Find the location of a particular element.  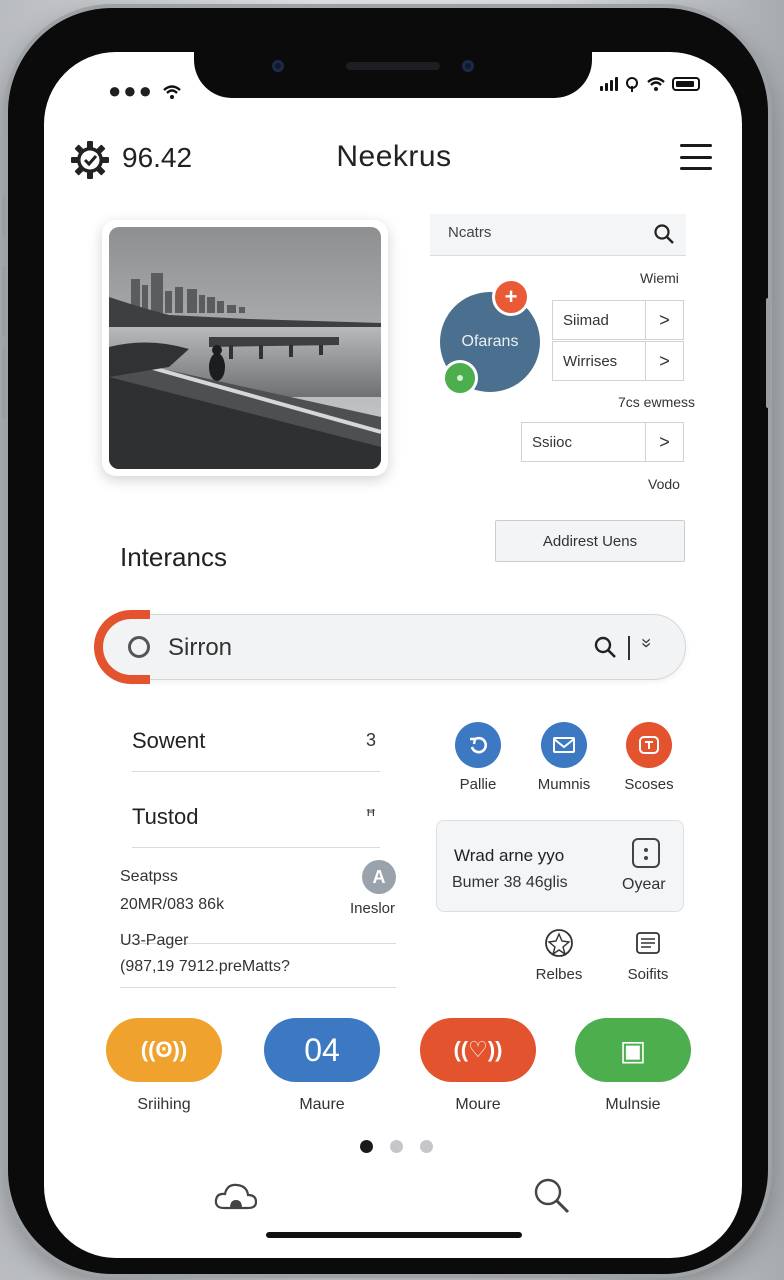

info-card-subtitle: Bumer 38 46glis is located at coordinates (510, 882).